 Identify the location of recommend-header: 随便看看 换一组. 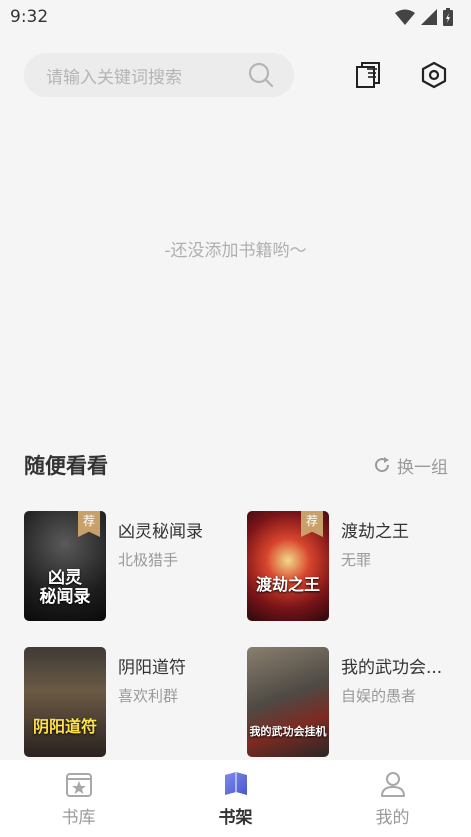
(236, 465).